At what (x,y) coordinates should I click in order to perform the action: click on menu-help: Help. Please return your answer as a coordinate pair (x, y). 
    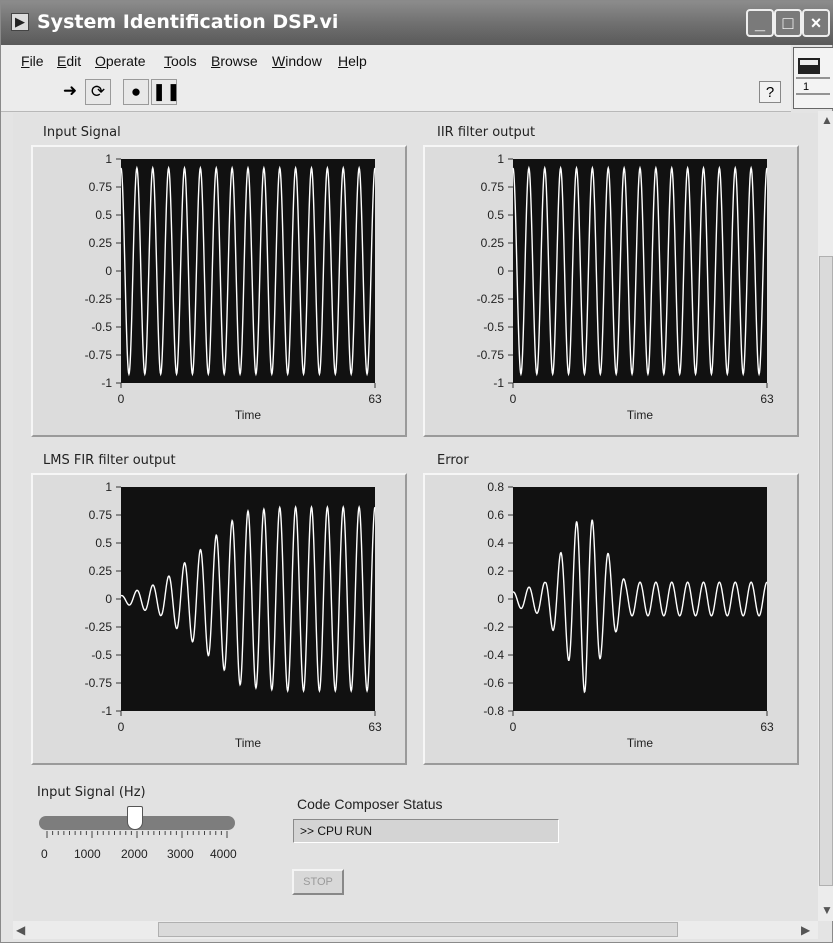
    Looking at the image, I should click on (352, 61).